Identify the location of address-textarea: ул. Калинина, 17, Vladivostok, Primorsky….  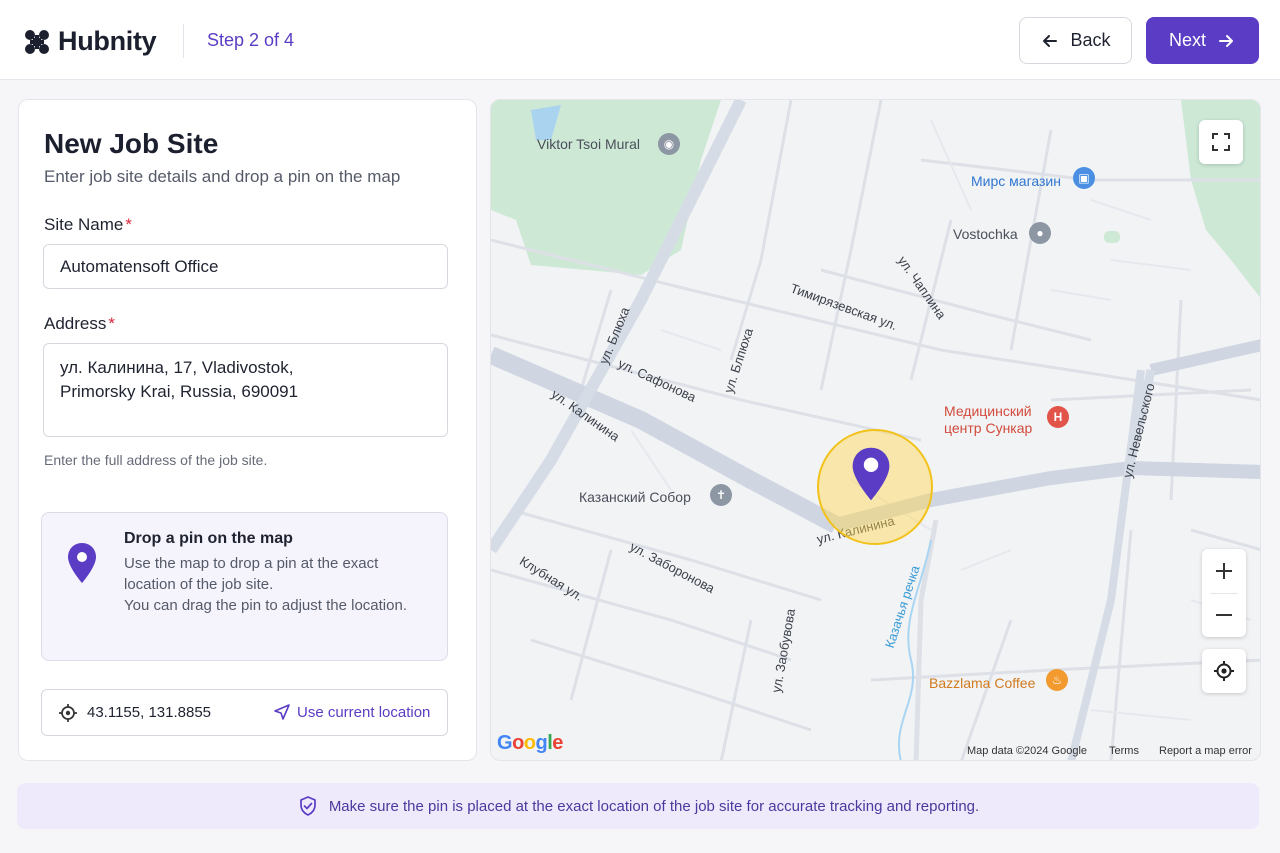
(245, 390).